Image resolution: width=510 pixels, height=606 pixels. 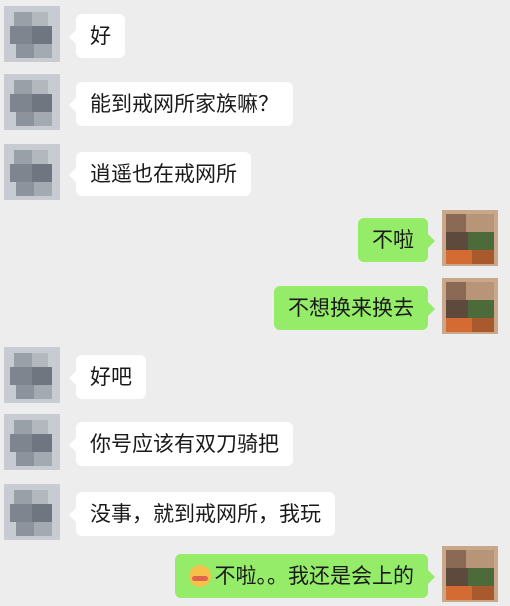 I want to click on message-row: 能到戒网所家族嘛？, so click(x=255, y=104).